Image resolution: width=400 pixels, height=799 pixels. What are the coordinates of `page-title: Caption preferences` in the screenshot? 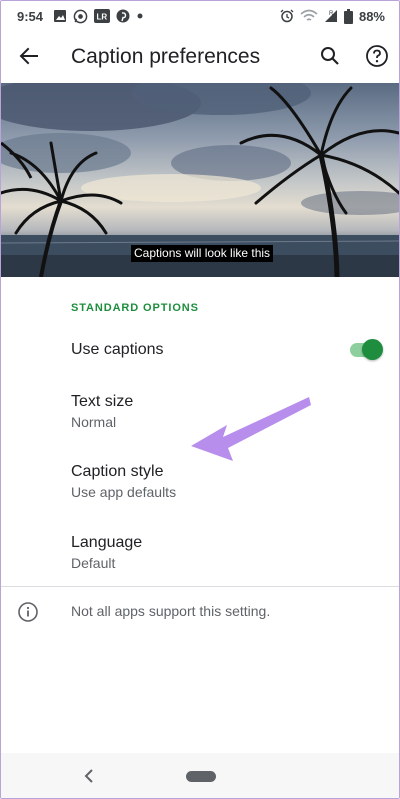 It's located at (166, 56).